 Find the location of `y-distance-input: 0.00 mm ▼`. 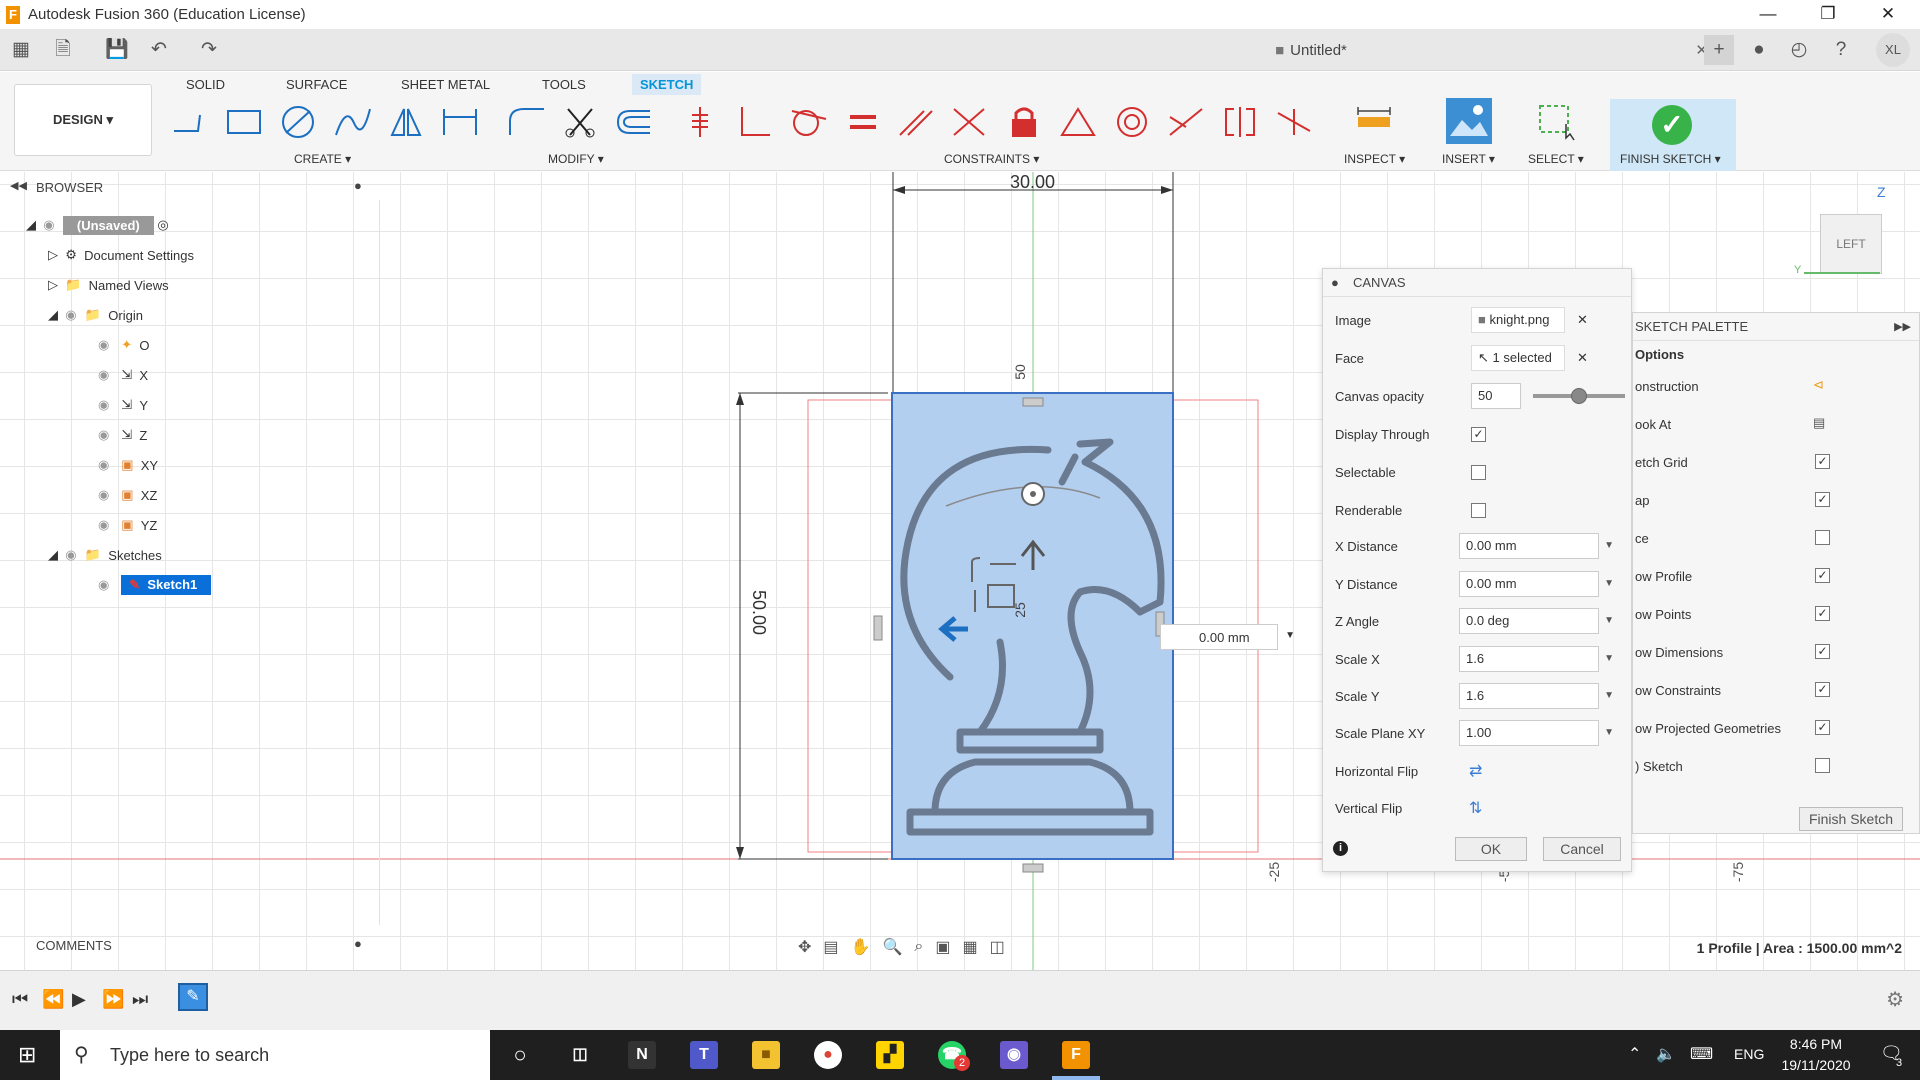

y-distance-input: 0.00 mm ▼ is located at coordinates (1536, 584).